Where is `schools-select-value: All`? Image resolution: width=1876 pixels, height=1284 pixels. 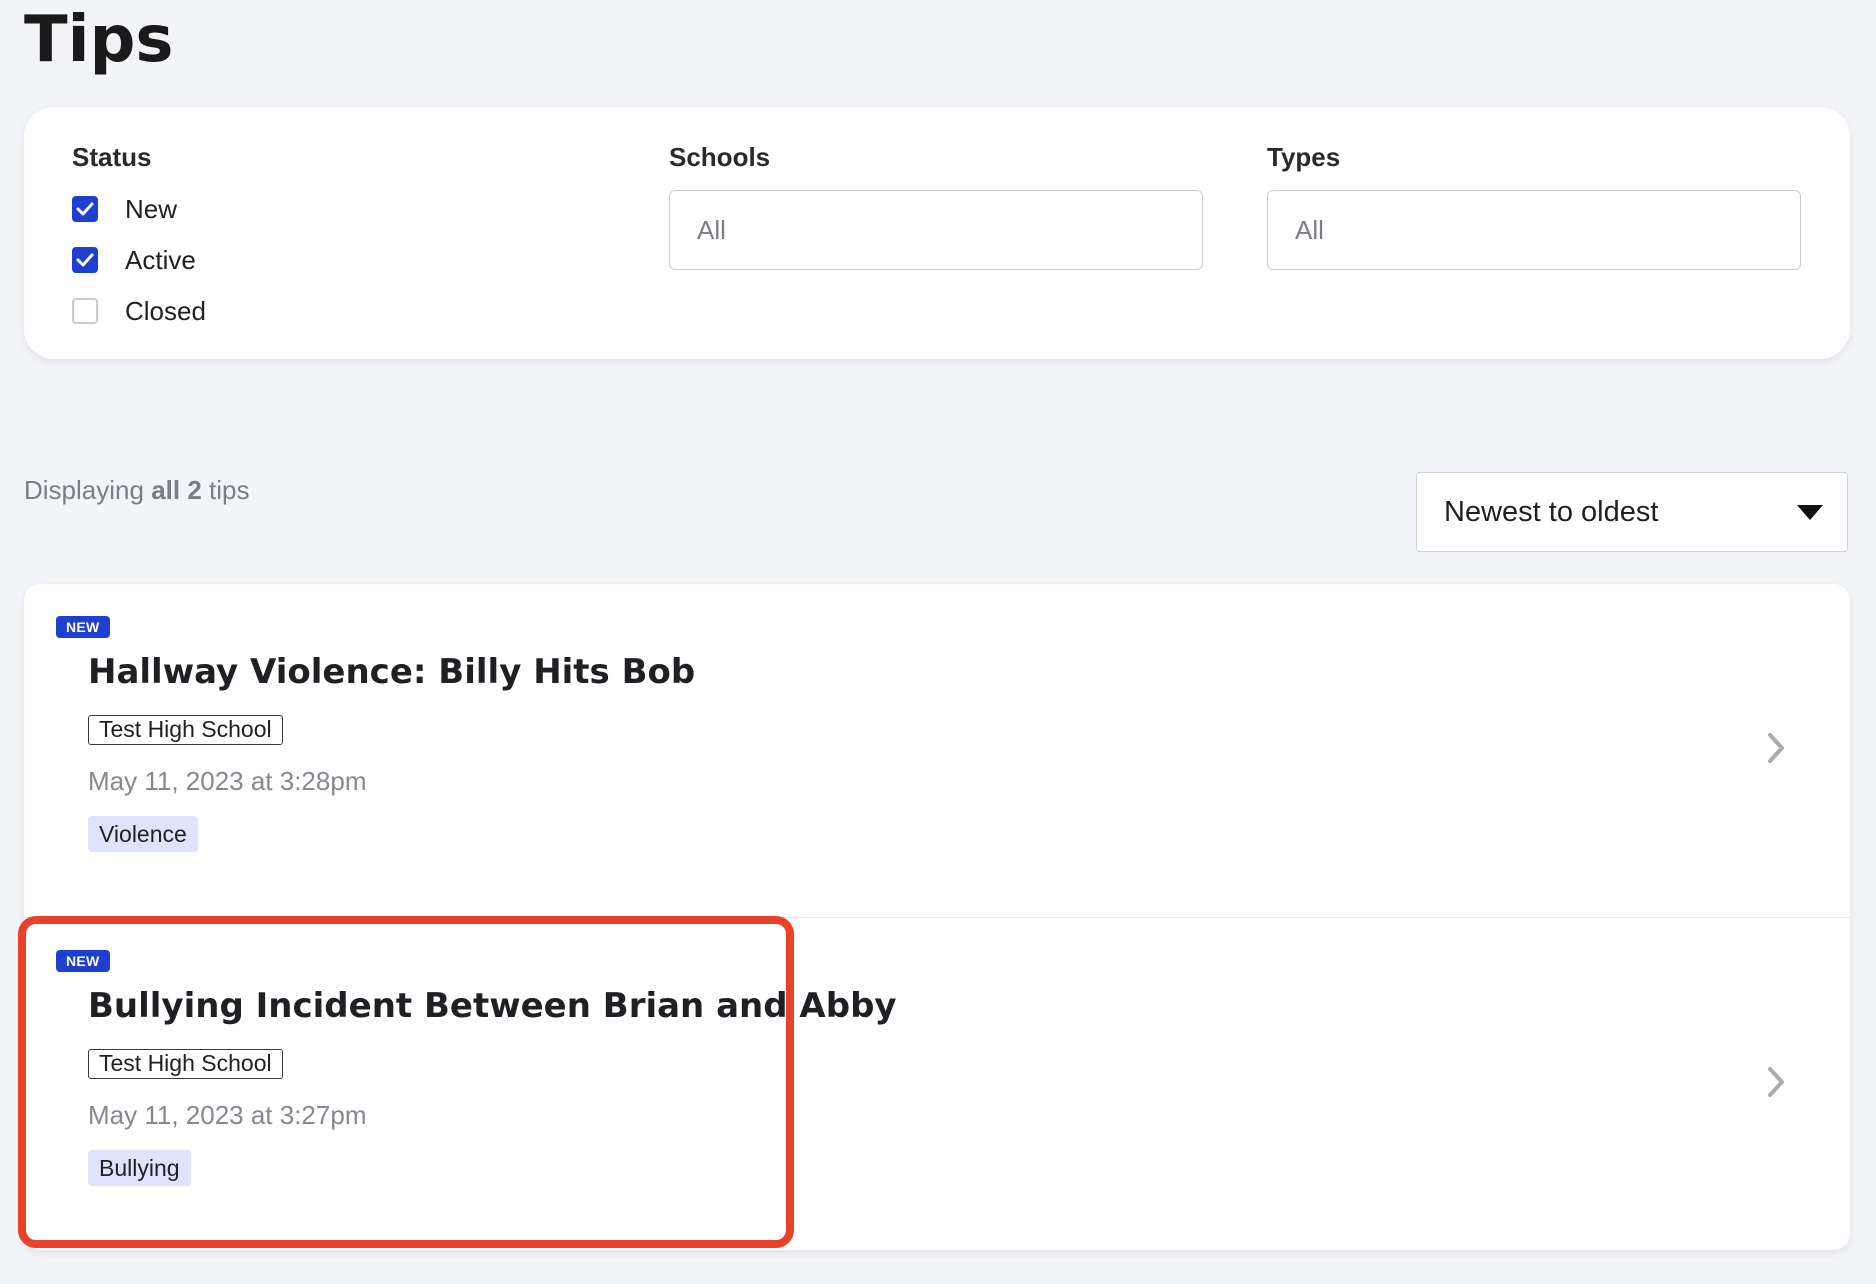
schools-select-value: All is located at coordinates (711, 229).